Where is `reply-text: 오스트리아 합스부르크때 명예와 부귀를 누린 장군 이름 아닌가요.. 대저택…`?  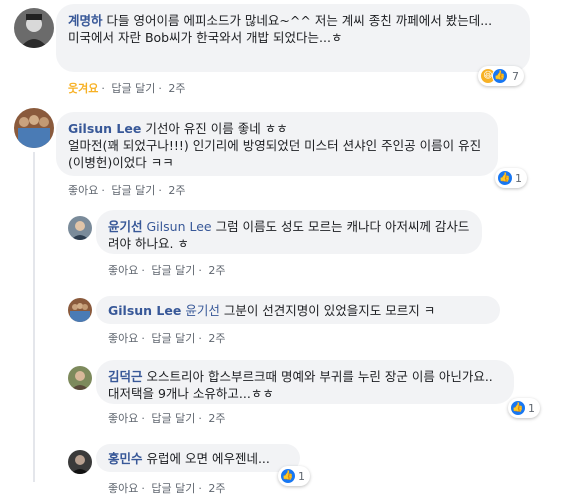 reply-text: 오스트리아 합스부르크때 명예와 부귀를 누린 장군 이름 아닌가요.. 대저택… is located at coordinates (300, 385).